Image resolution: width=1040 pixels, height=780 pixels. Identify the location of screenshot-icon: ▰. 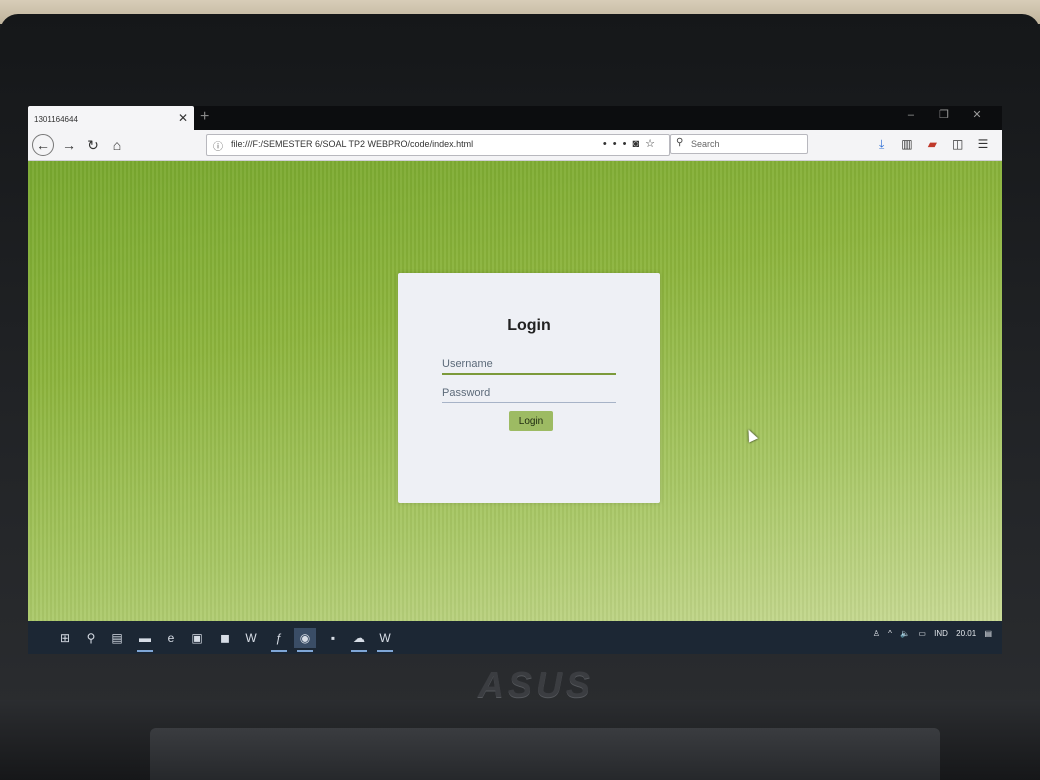
(932, 144).